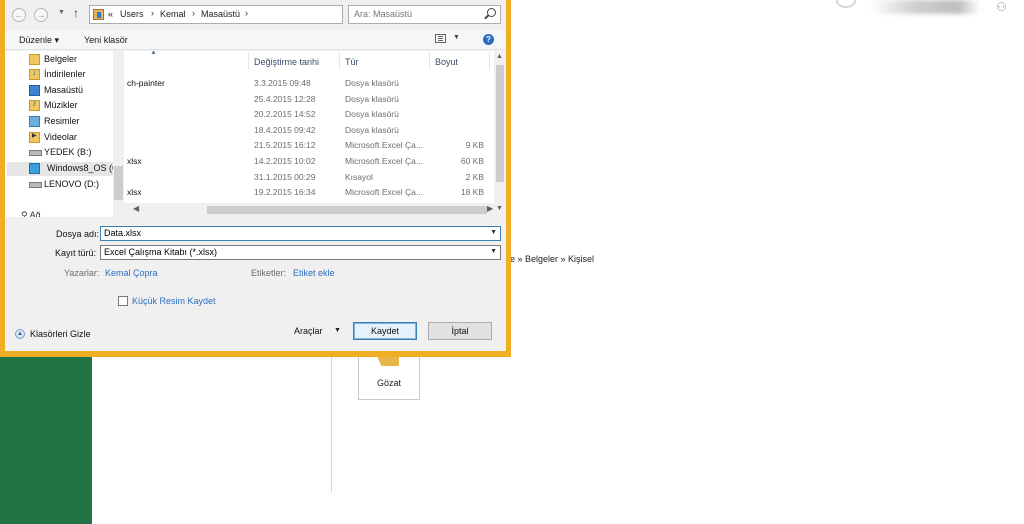  Describe the element at coordinates (388, 361) in the screenshot. I see `folder-icon` at that location.